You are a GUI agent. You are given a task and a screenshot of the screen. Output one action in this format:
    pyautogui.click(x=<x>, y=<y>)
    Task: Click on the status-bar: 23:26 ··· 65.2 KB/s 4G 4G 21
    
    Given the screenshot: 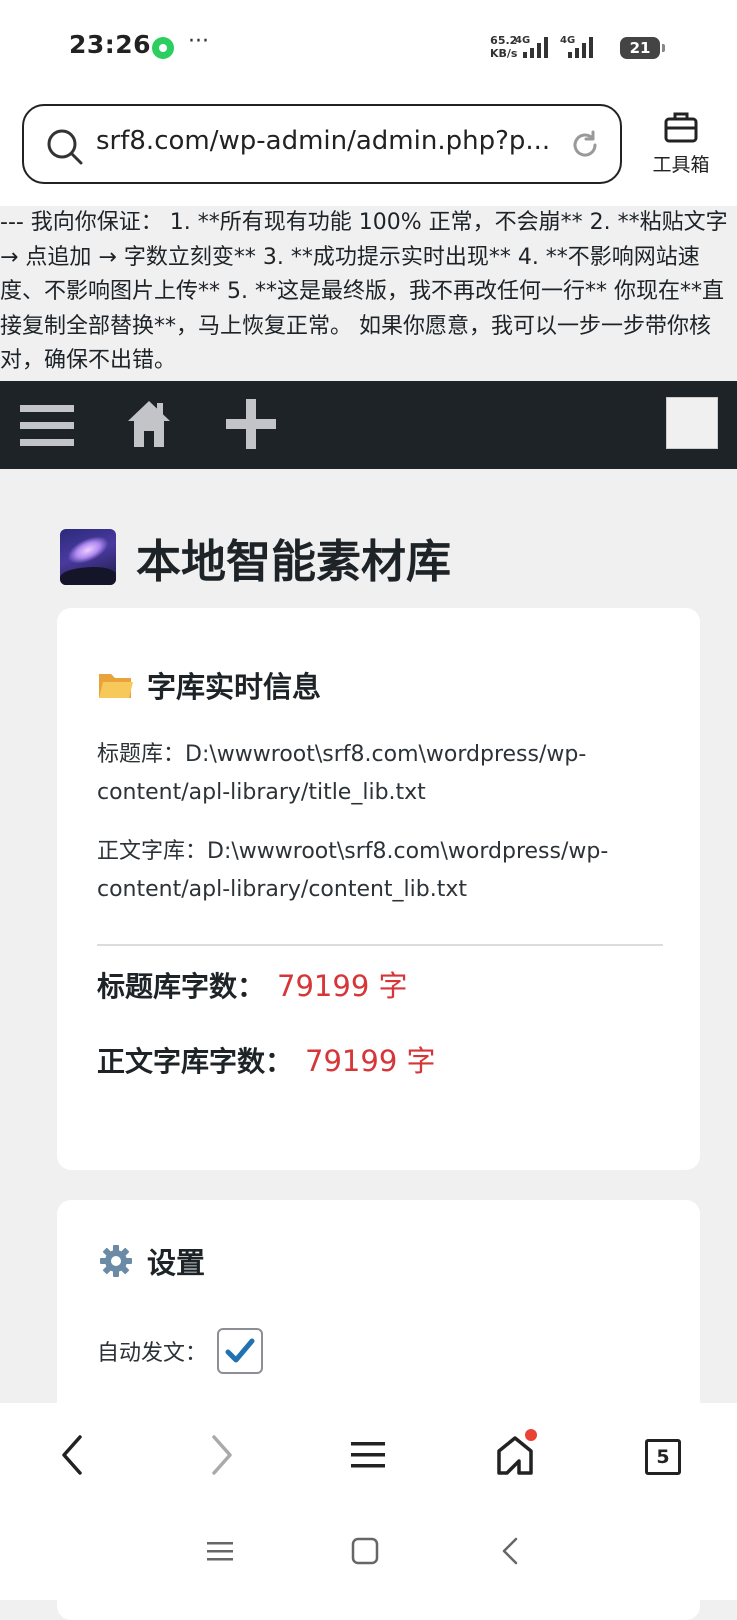 What is the action you would take?
    pyautogui.click(x=368, y=49)
    